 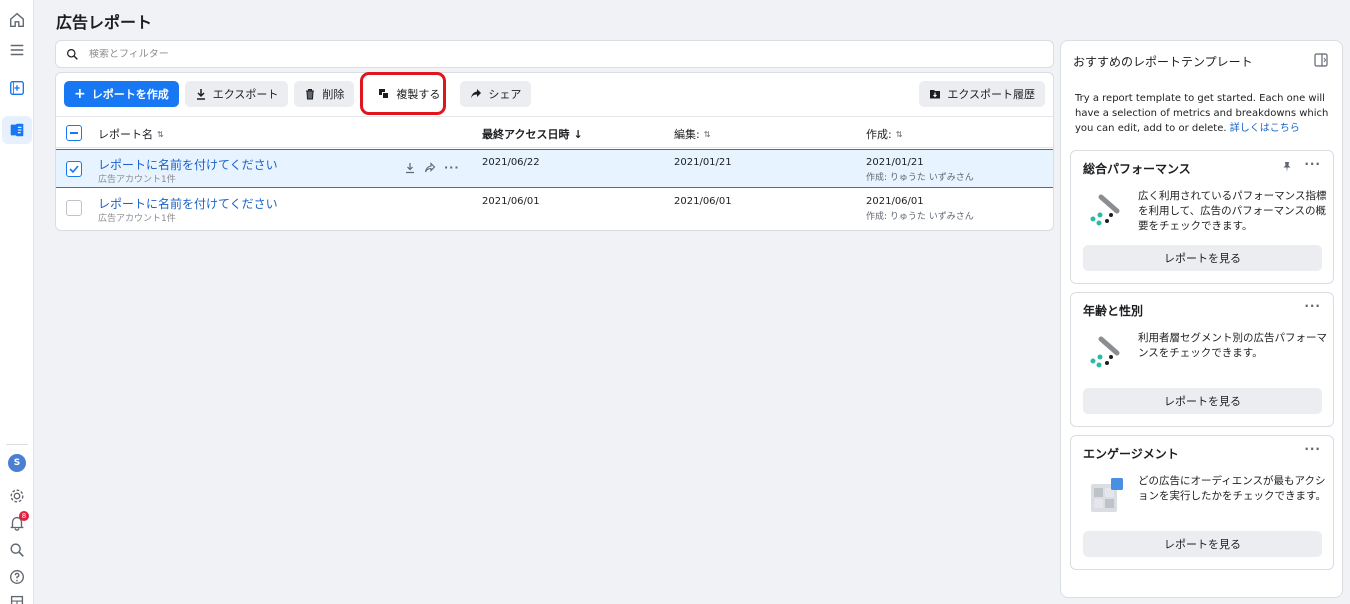 What do you see at coordinates (1287, 167) in the screenshot?
I see `pin-icon` at bounding box center [1287, 167].